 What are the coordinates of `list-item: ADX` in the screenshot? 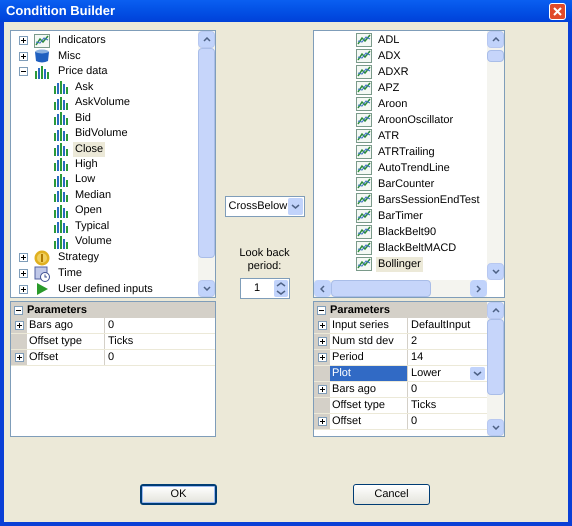 It's located at (389, 56).